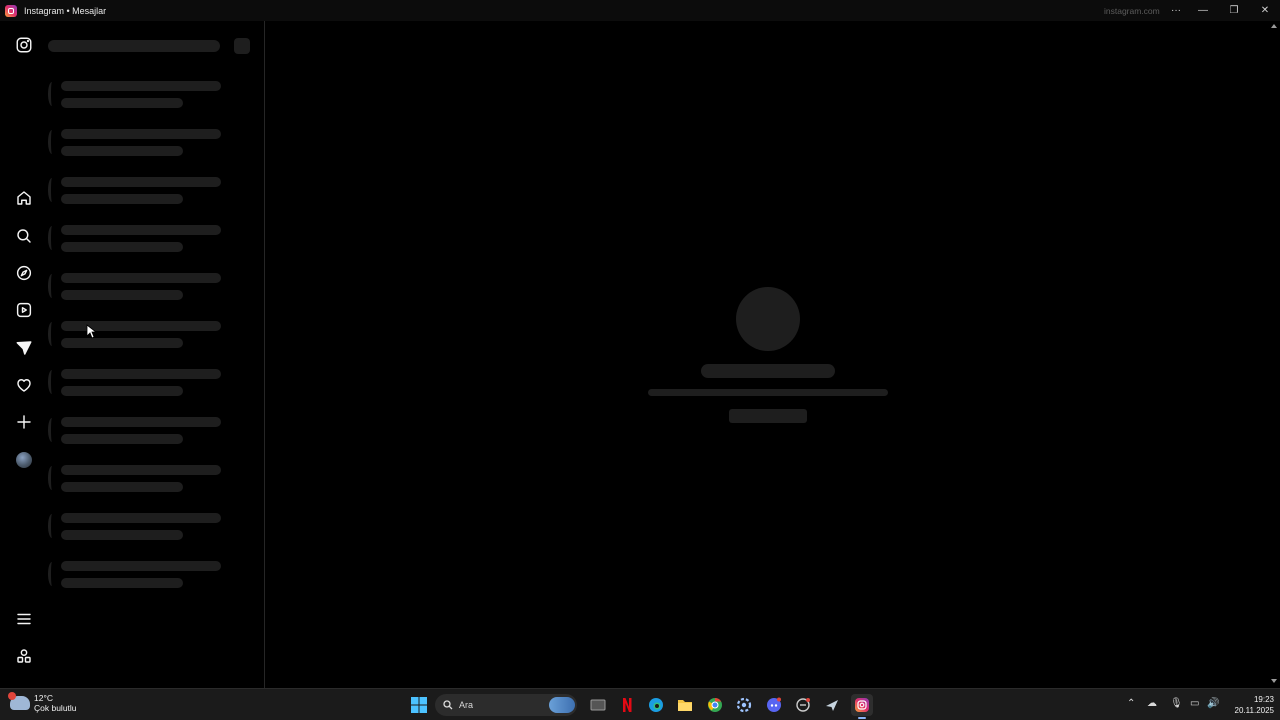 The width and height of the screenshot is (1280, 720). What do you see at coordinates (768, 392) in the screenshot?
I see `subtitle-skeleton` at bounding box center [768, 392].